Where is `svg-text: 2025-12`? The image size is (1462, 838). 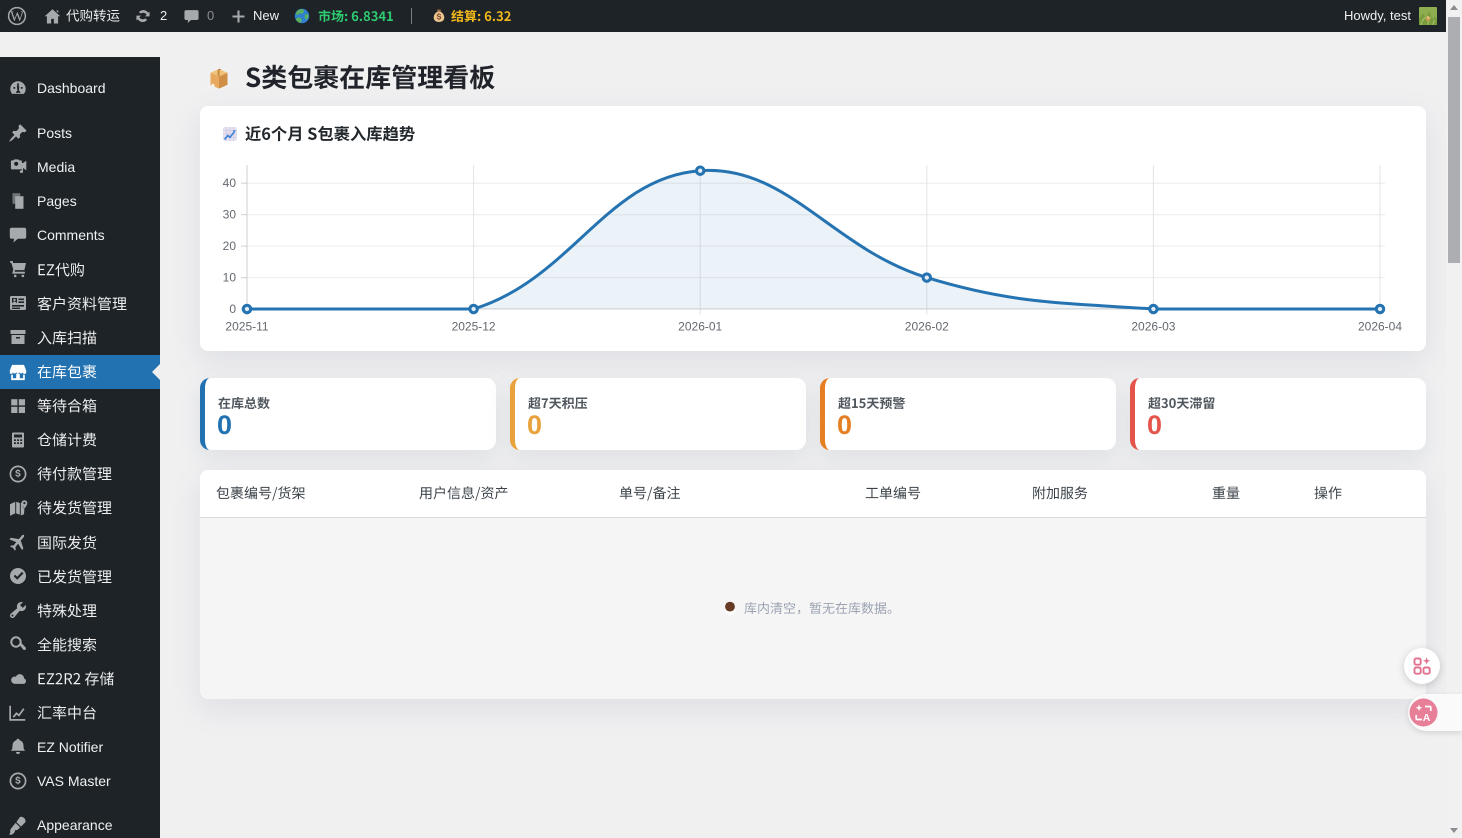
svg-text: 2025-12 is located at coordinates (474, 327).